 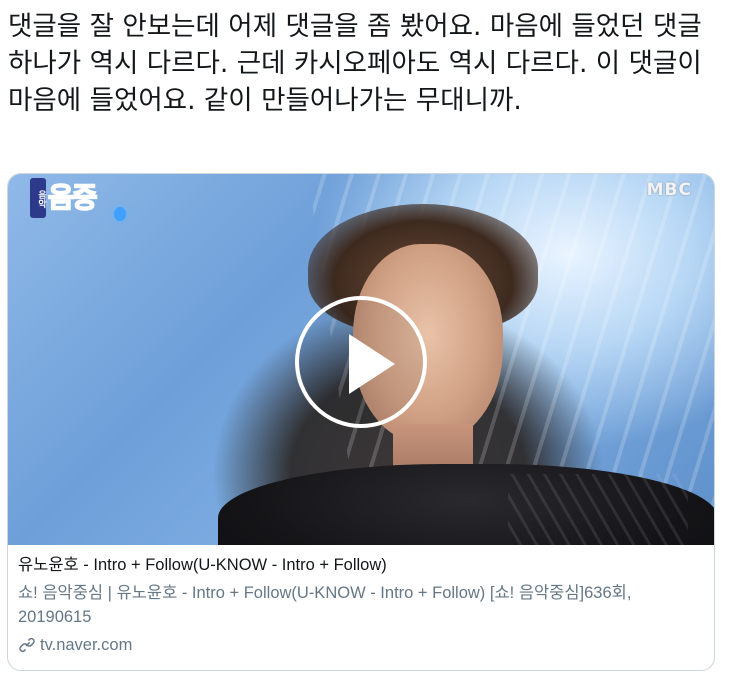 I want to click on show-logo: 음악 음중, so click(x=66, y=198).